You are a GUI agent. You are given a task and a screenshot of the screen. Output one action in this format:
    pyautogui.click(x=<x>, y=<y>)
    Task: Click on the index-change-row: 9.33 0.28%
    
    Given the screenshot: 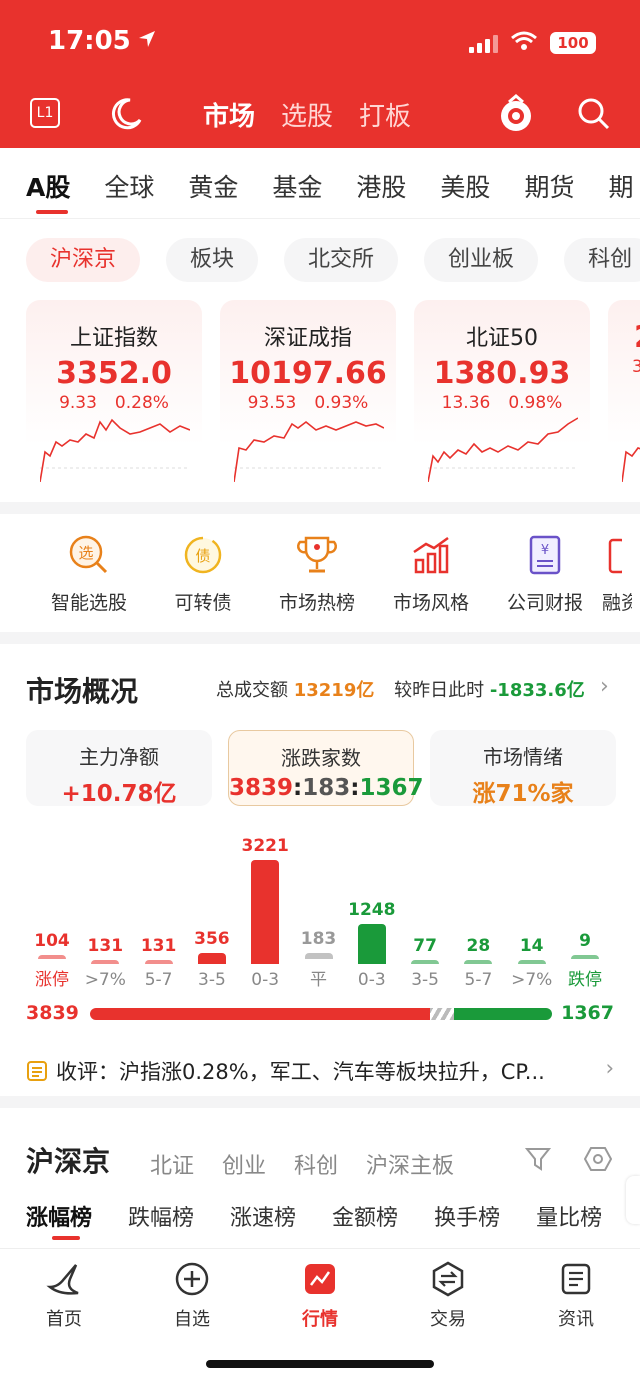 What is the action you would take?
    pyautogui.click(x=114, y=403)
    